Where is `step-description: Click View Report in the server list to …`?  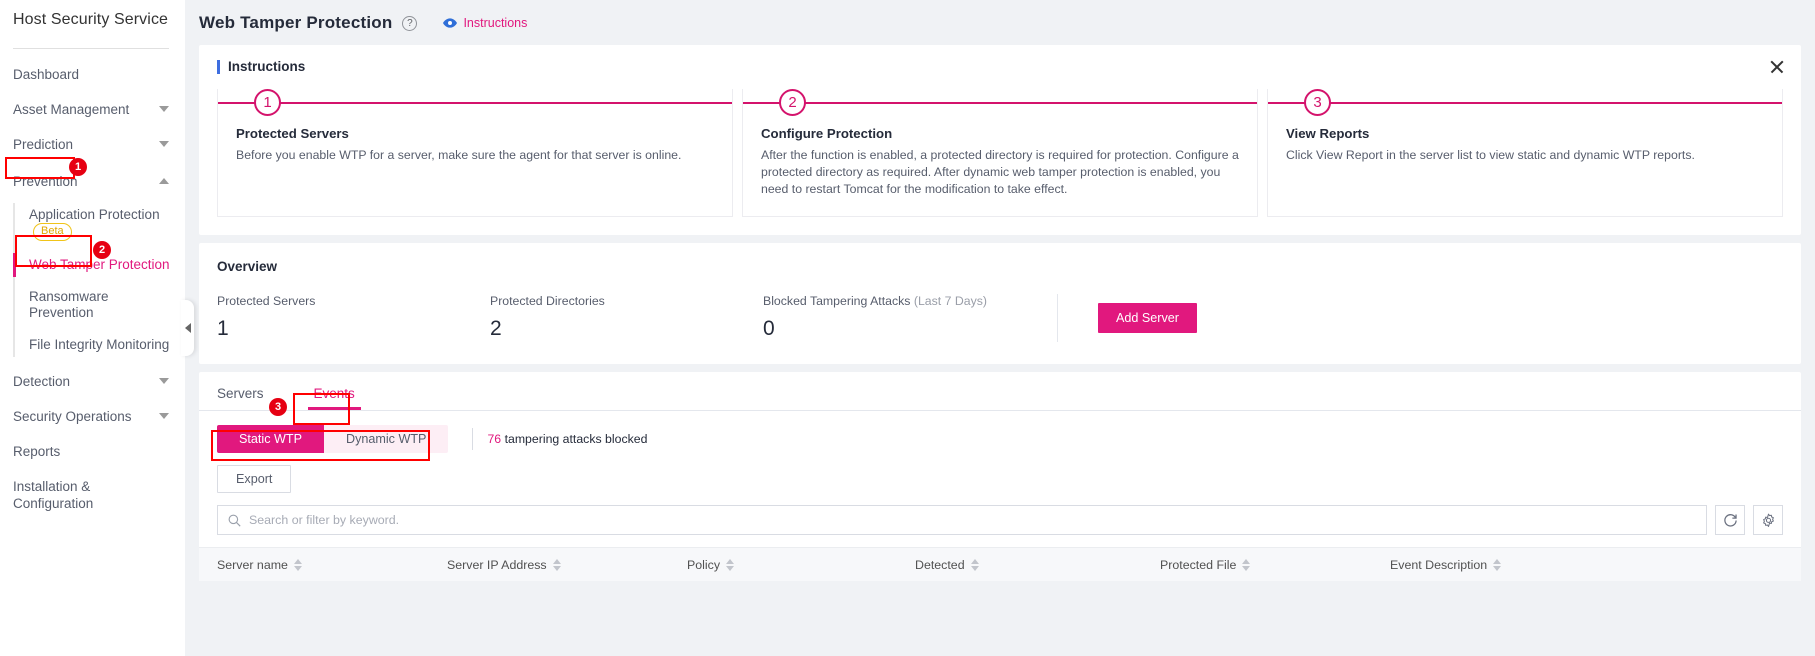
step-description: Click View Report in the server list to … is located at coordinates (1490, 155).